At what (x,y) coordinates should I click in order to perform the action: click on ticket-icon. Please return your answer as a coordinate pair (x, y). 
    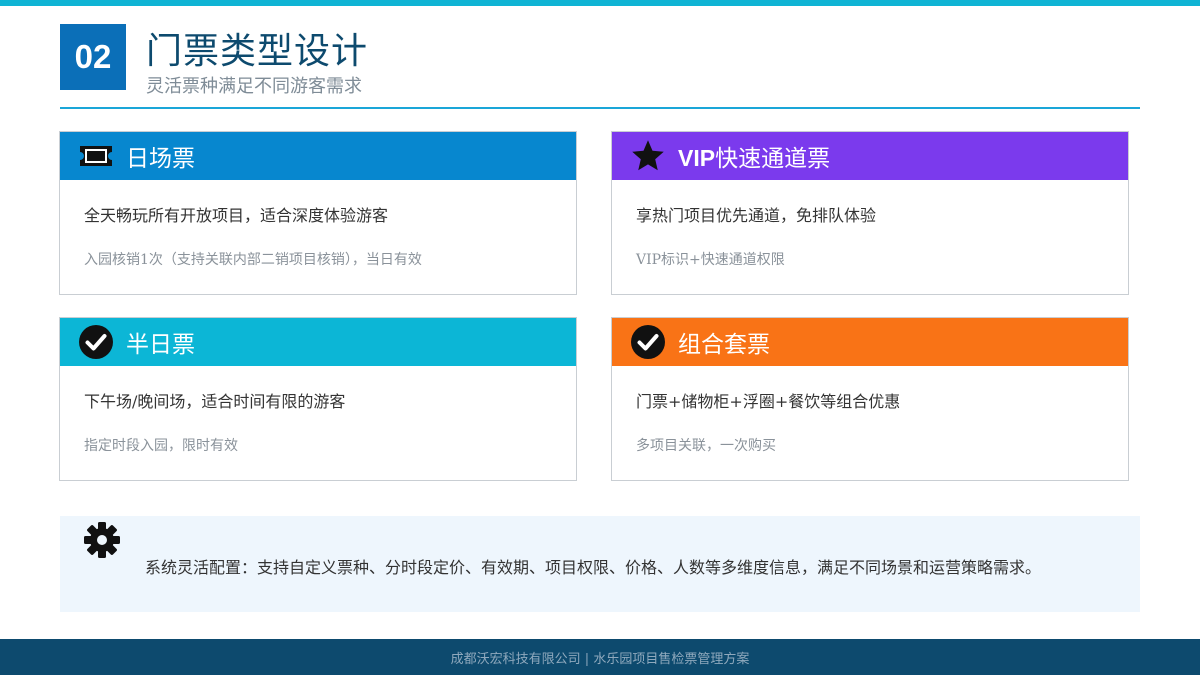
    Looking at the image, I should click on (96, 156).